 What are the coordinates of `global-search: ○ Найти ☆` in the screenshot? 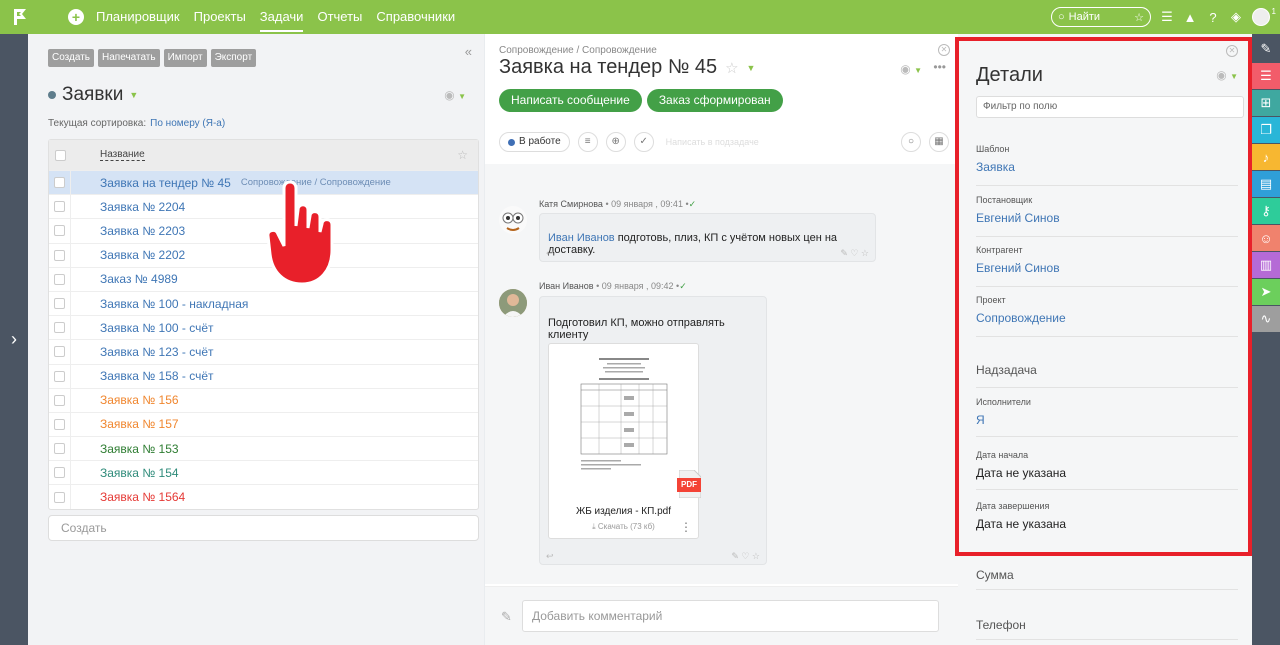 It's located at (1101, 17).